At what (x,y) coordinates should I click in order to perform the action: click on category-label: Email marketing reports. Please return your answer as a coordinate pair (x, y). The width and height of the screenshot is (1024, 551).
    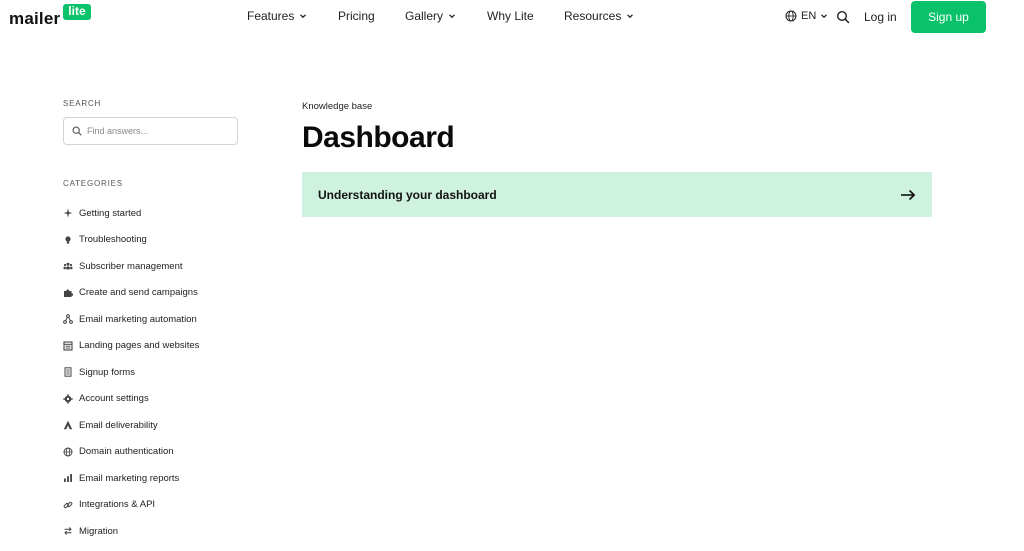
    Looking at the image, I should click on (129, 478).